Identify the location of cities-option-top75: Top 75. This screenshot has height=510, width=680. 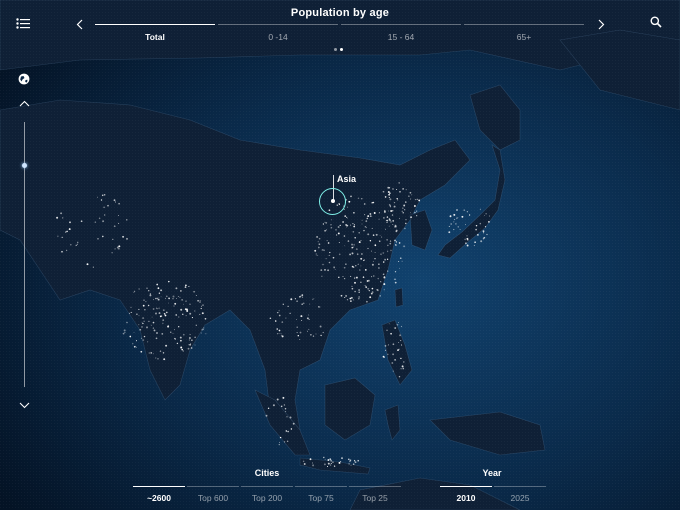
(321, 497).